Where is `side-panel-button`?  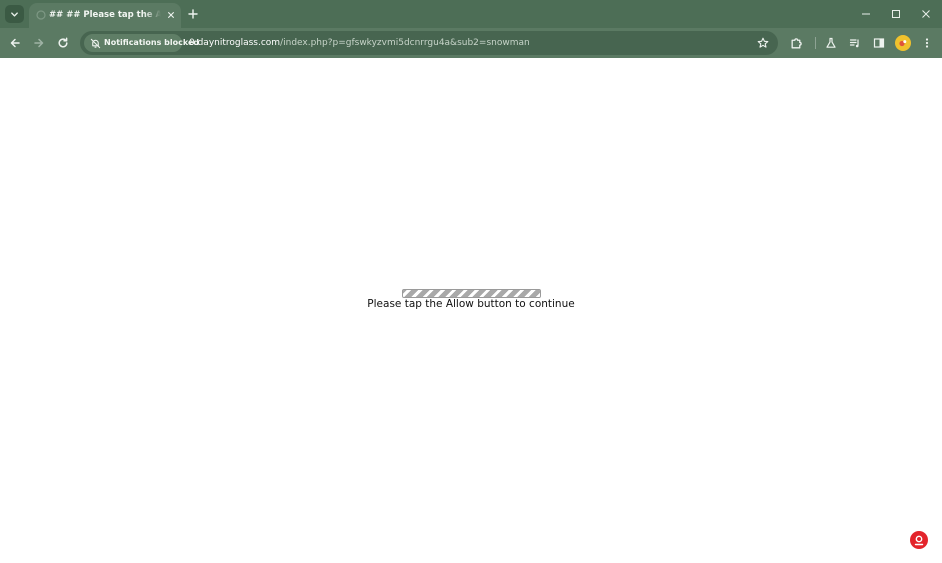 side-panel-button is located at coordinates (879, 43).